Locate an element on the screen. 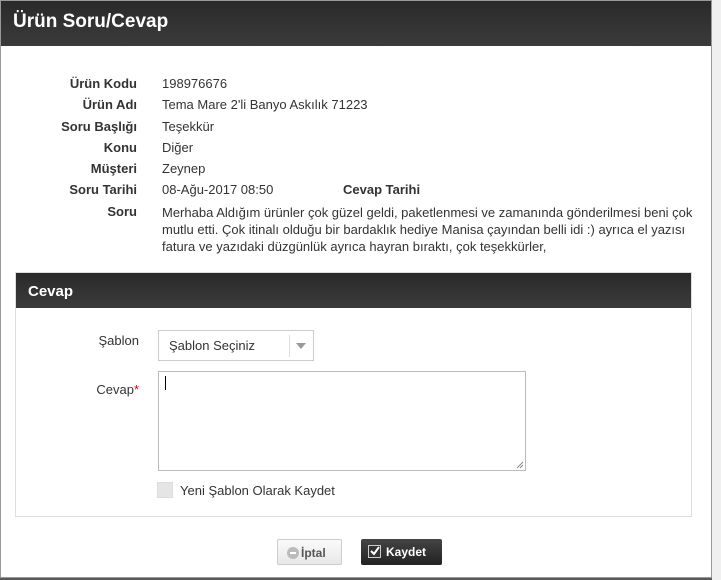  customer-label: Müşteri is located at coordinates (113, 168).